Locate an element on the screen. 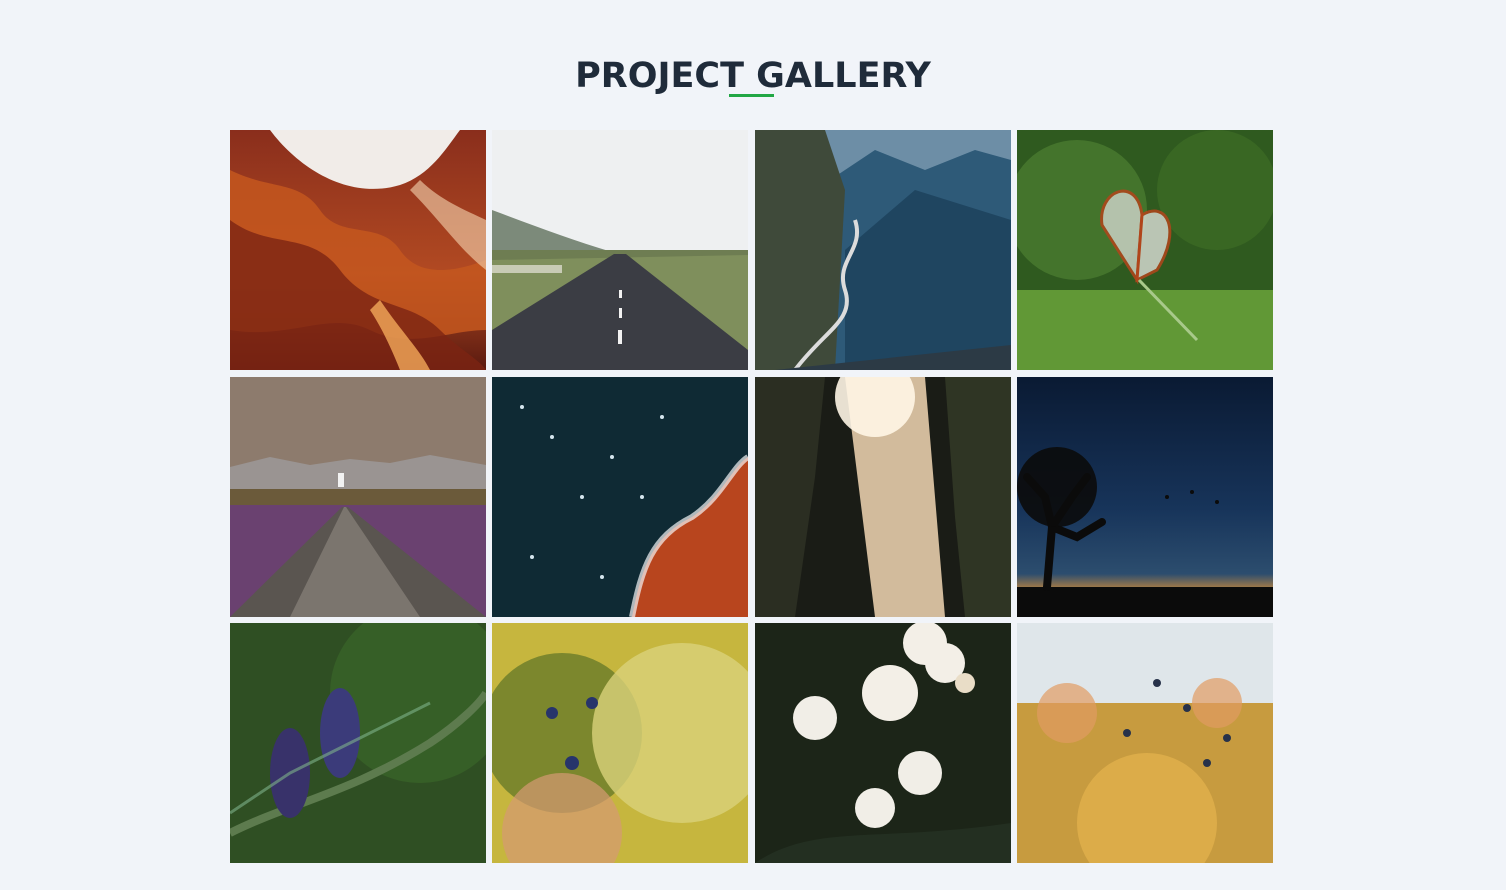  road-image is located at coordinates (620, 250).